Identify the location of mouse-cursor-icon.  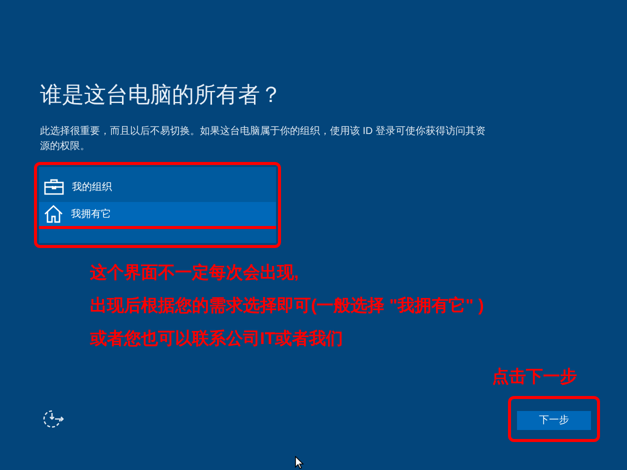
(299, 462).